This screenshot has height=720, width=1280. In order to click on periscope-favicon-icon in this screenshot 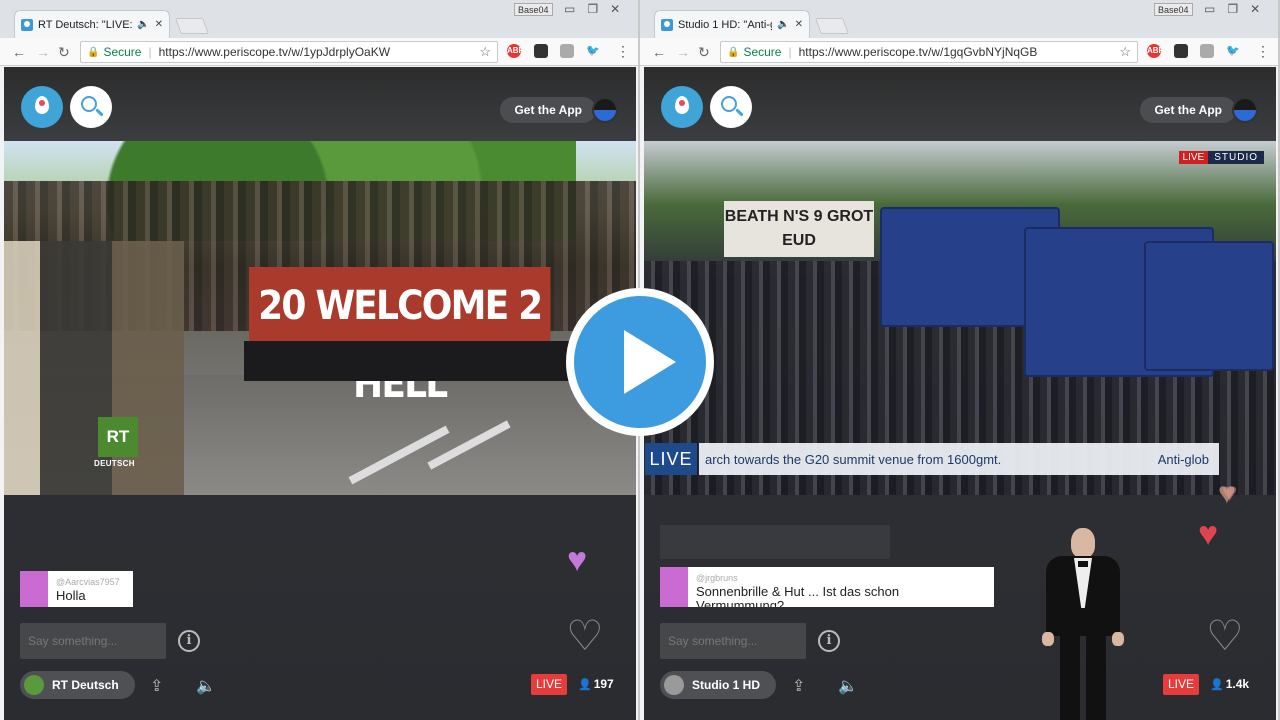, I will do `click(27, 24)`.